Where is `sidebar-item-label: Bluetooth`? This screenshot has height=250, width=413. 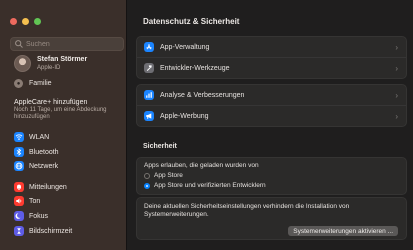 sidebar-item-label: Bluetooth is located at coordinates (44, 152).